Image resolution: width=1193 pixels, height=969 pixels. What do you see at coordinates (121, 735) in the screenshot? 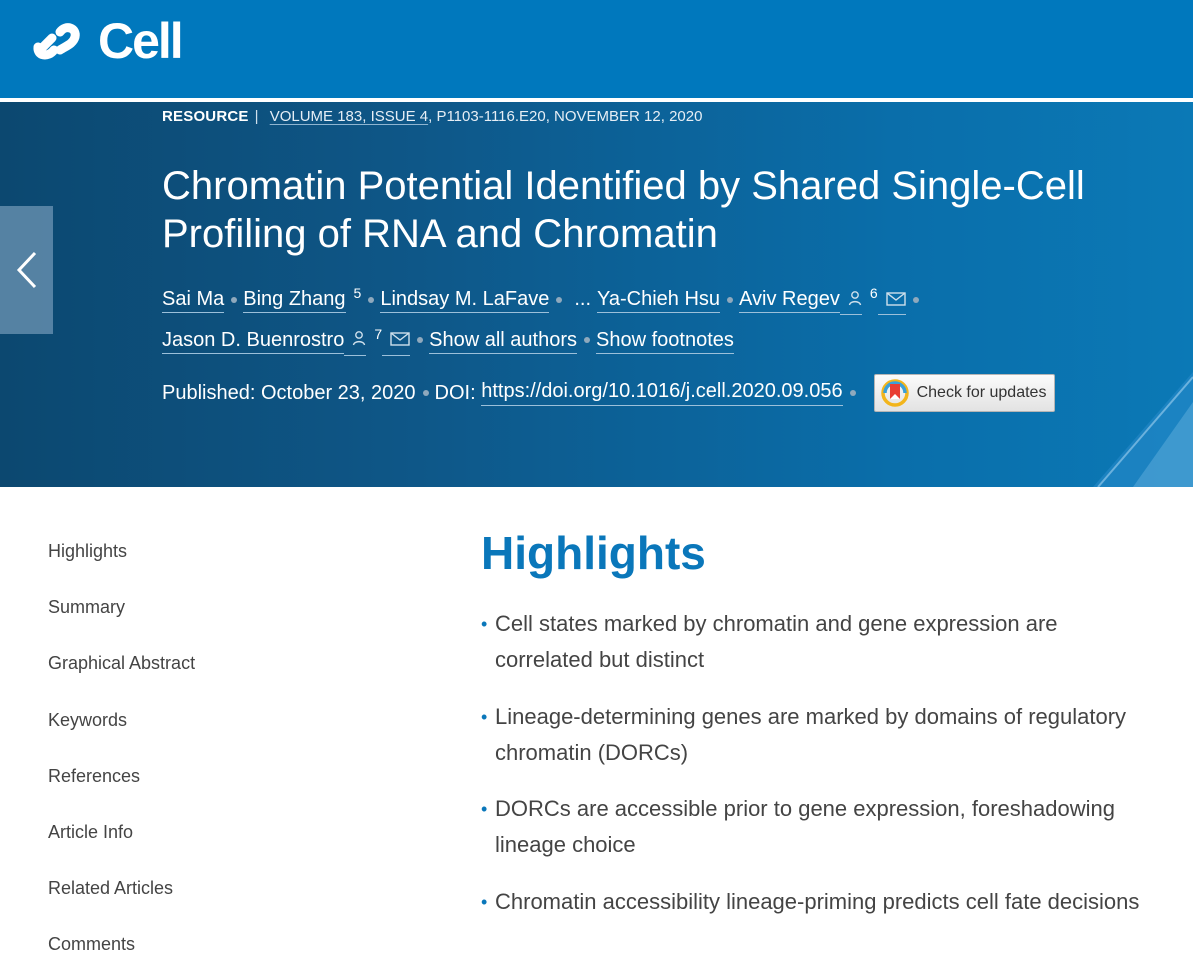
I see `nav-item-keywords: Keywords` at bounding box center [121, 735].